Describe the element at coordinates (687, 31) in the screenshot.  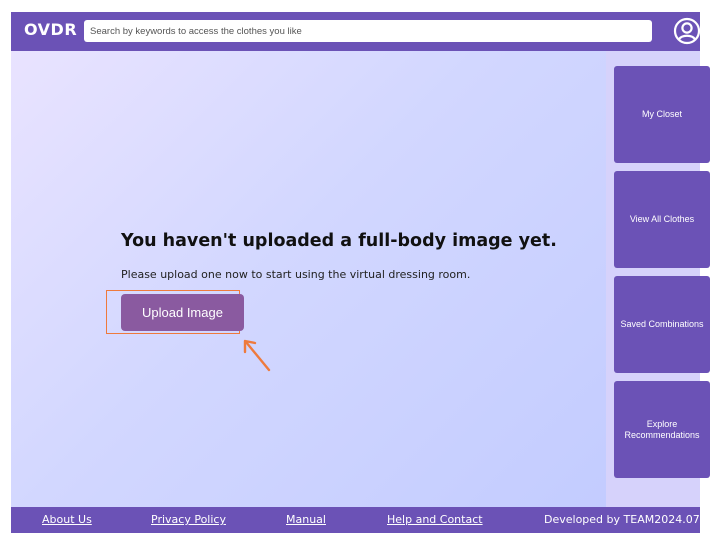
I see `user-circle-icon` at that location.